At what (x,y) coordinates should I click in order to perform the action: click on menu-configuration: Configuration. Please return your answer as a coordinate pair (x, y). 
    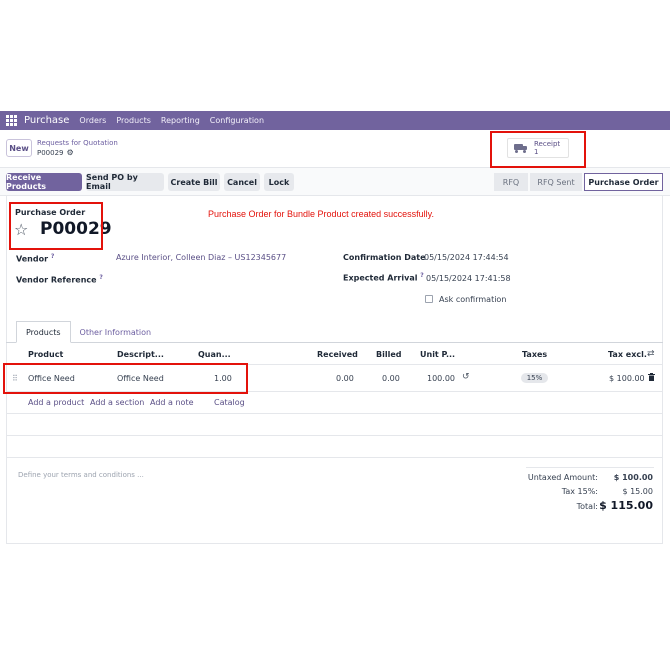
    Looking at the image, I should click on (237, 120).